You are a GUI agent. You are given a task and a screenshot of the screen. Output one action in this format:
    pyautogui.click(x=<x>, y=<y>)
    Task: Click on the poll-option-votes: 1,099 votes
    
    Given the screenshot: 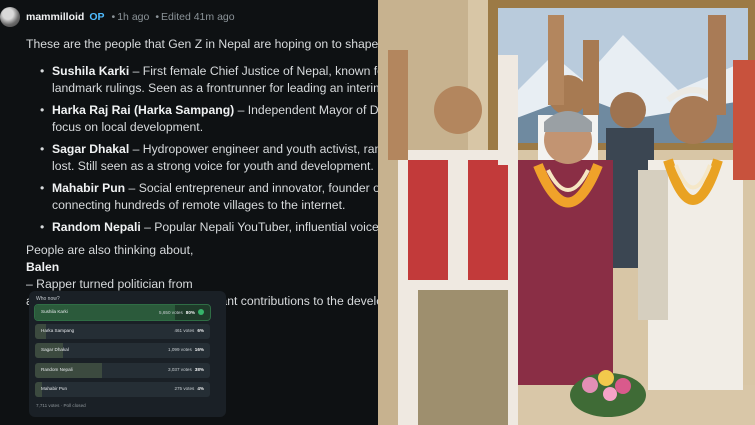 What is the action you would take?
    pyautogui.click(x=180, y=350)
    